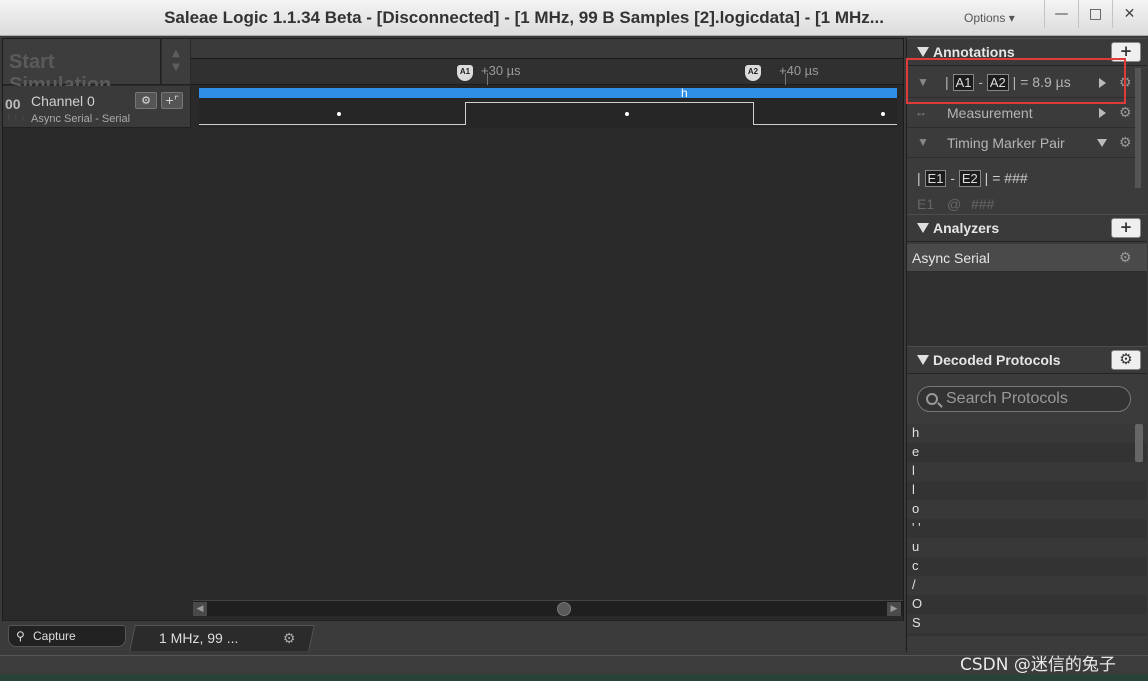 The image size is (1148, 681). I want to click on capture-label: Capture, so click(54, 636).